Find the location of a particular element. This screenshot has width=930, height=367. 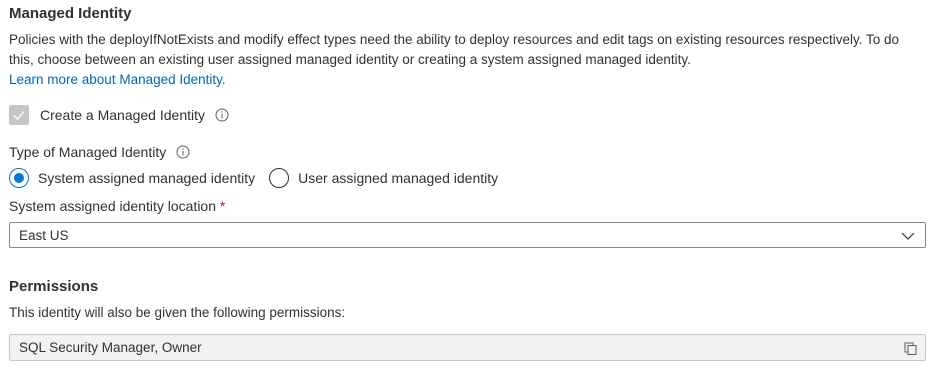

required-marker: * is located at coordinates (222, 206).